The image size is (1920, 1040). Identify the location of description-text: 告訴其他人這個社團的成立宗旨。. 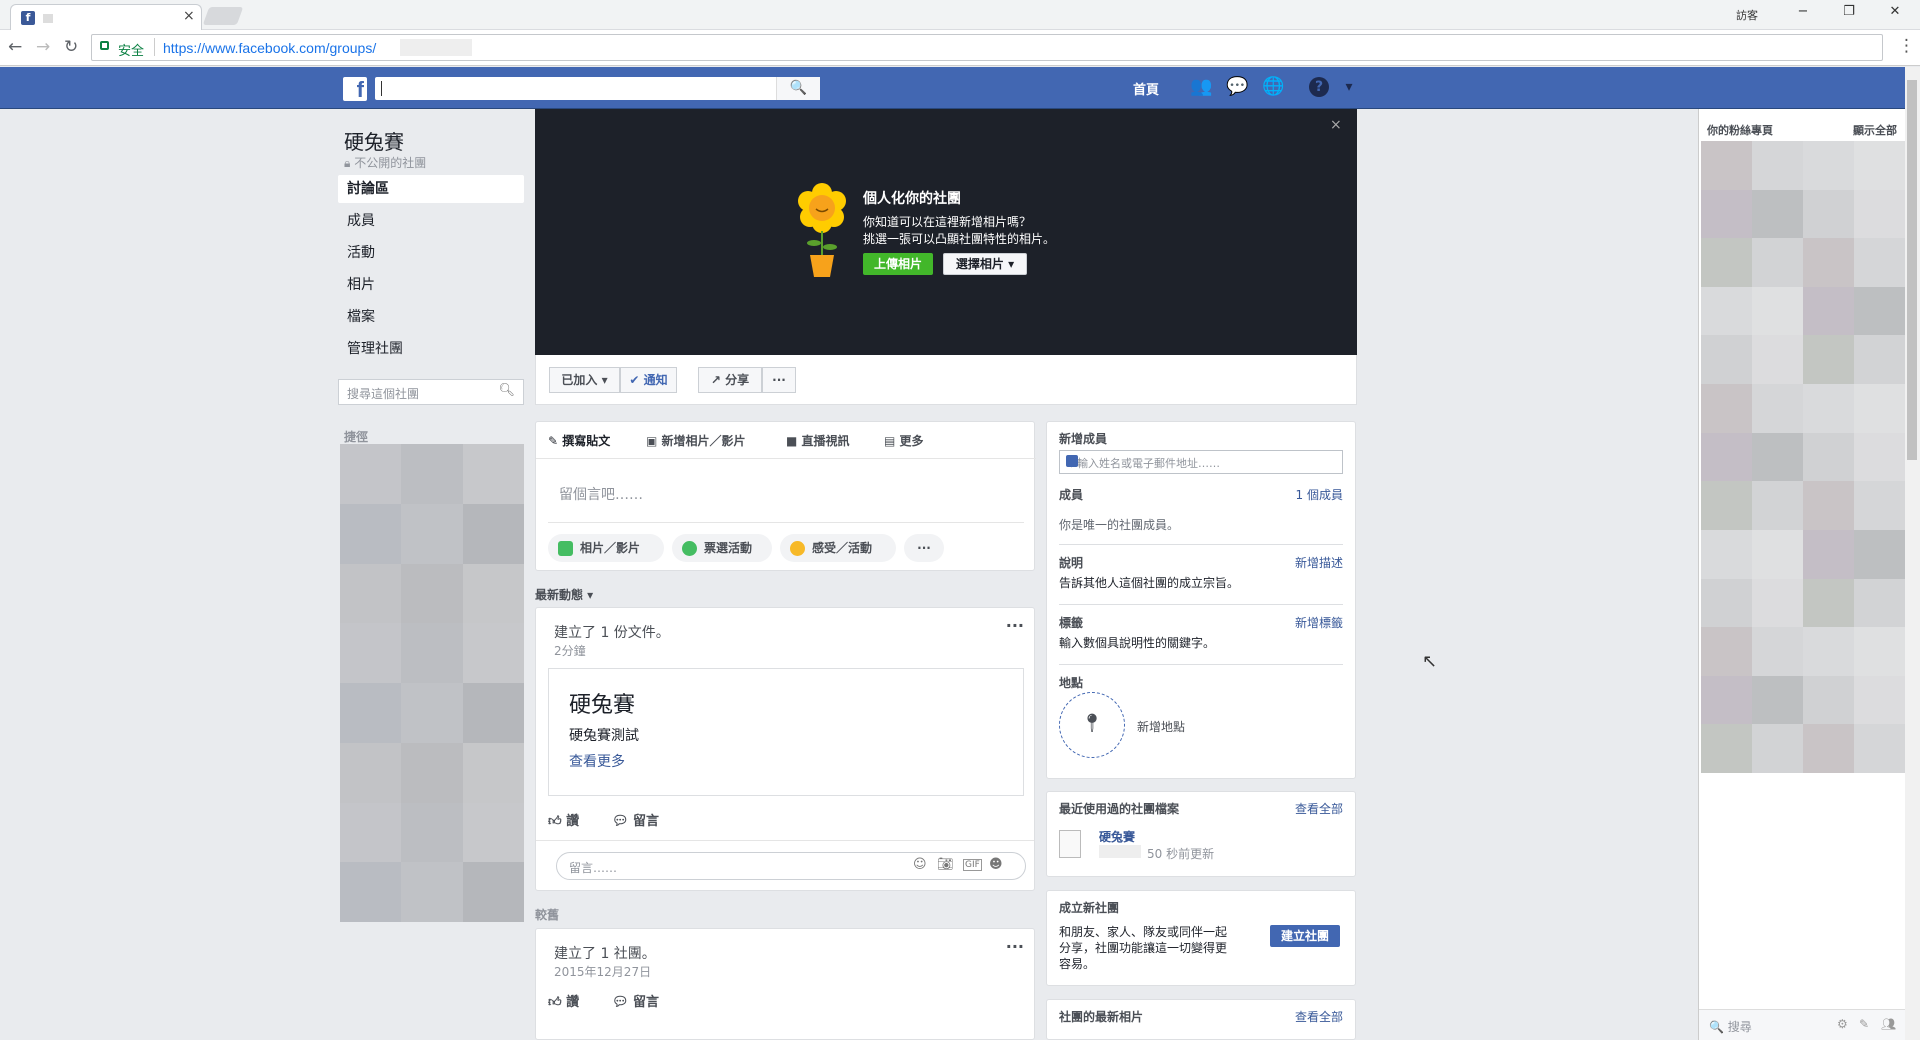
(1149, 583).